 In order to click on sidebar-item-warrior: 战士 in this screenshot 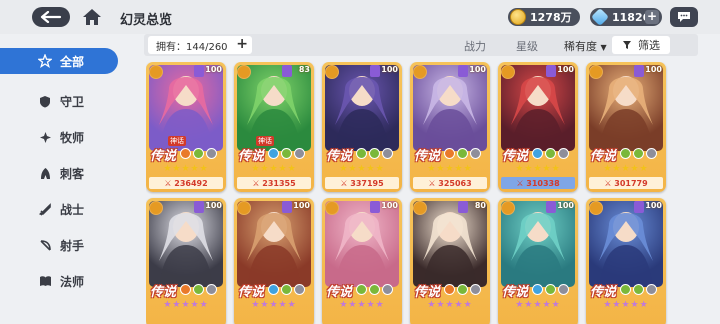, I will do `click(59, 209)`.